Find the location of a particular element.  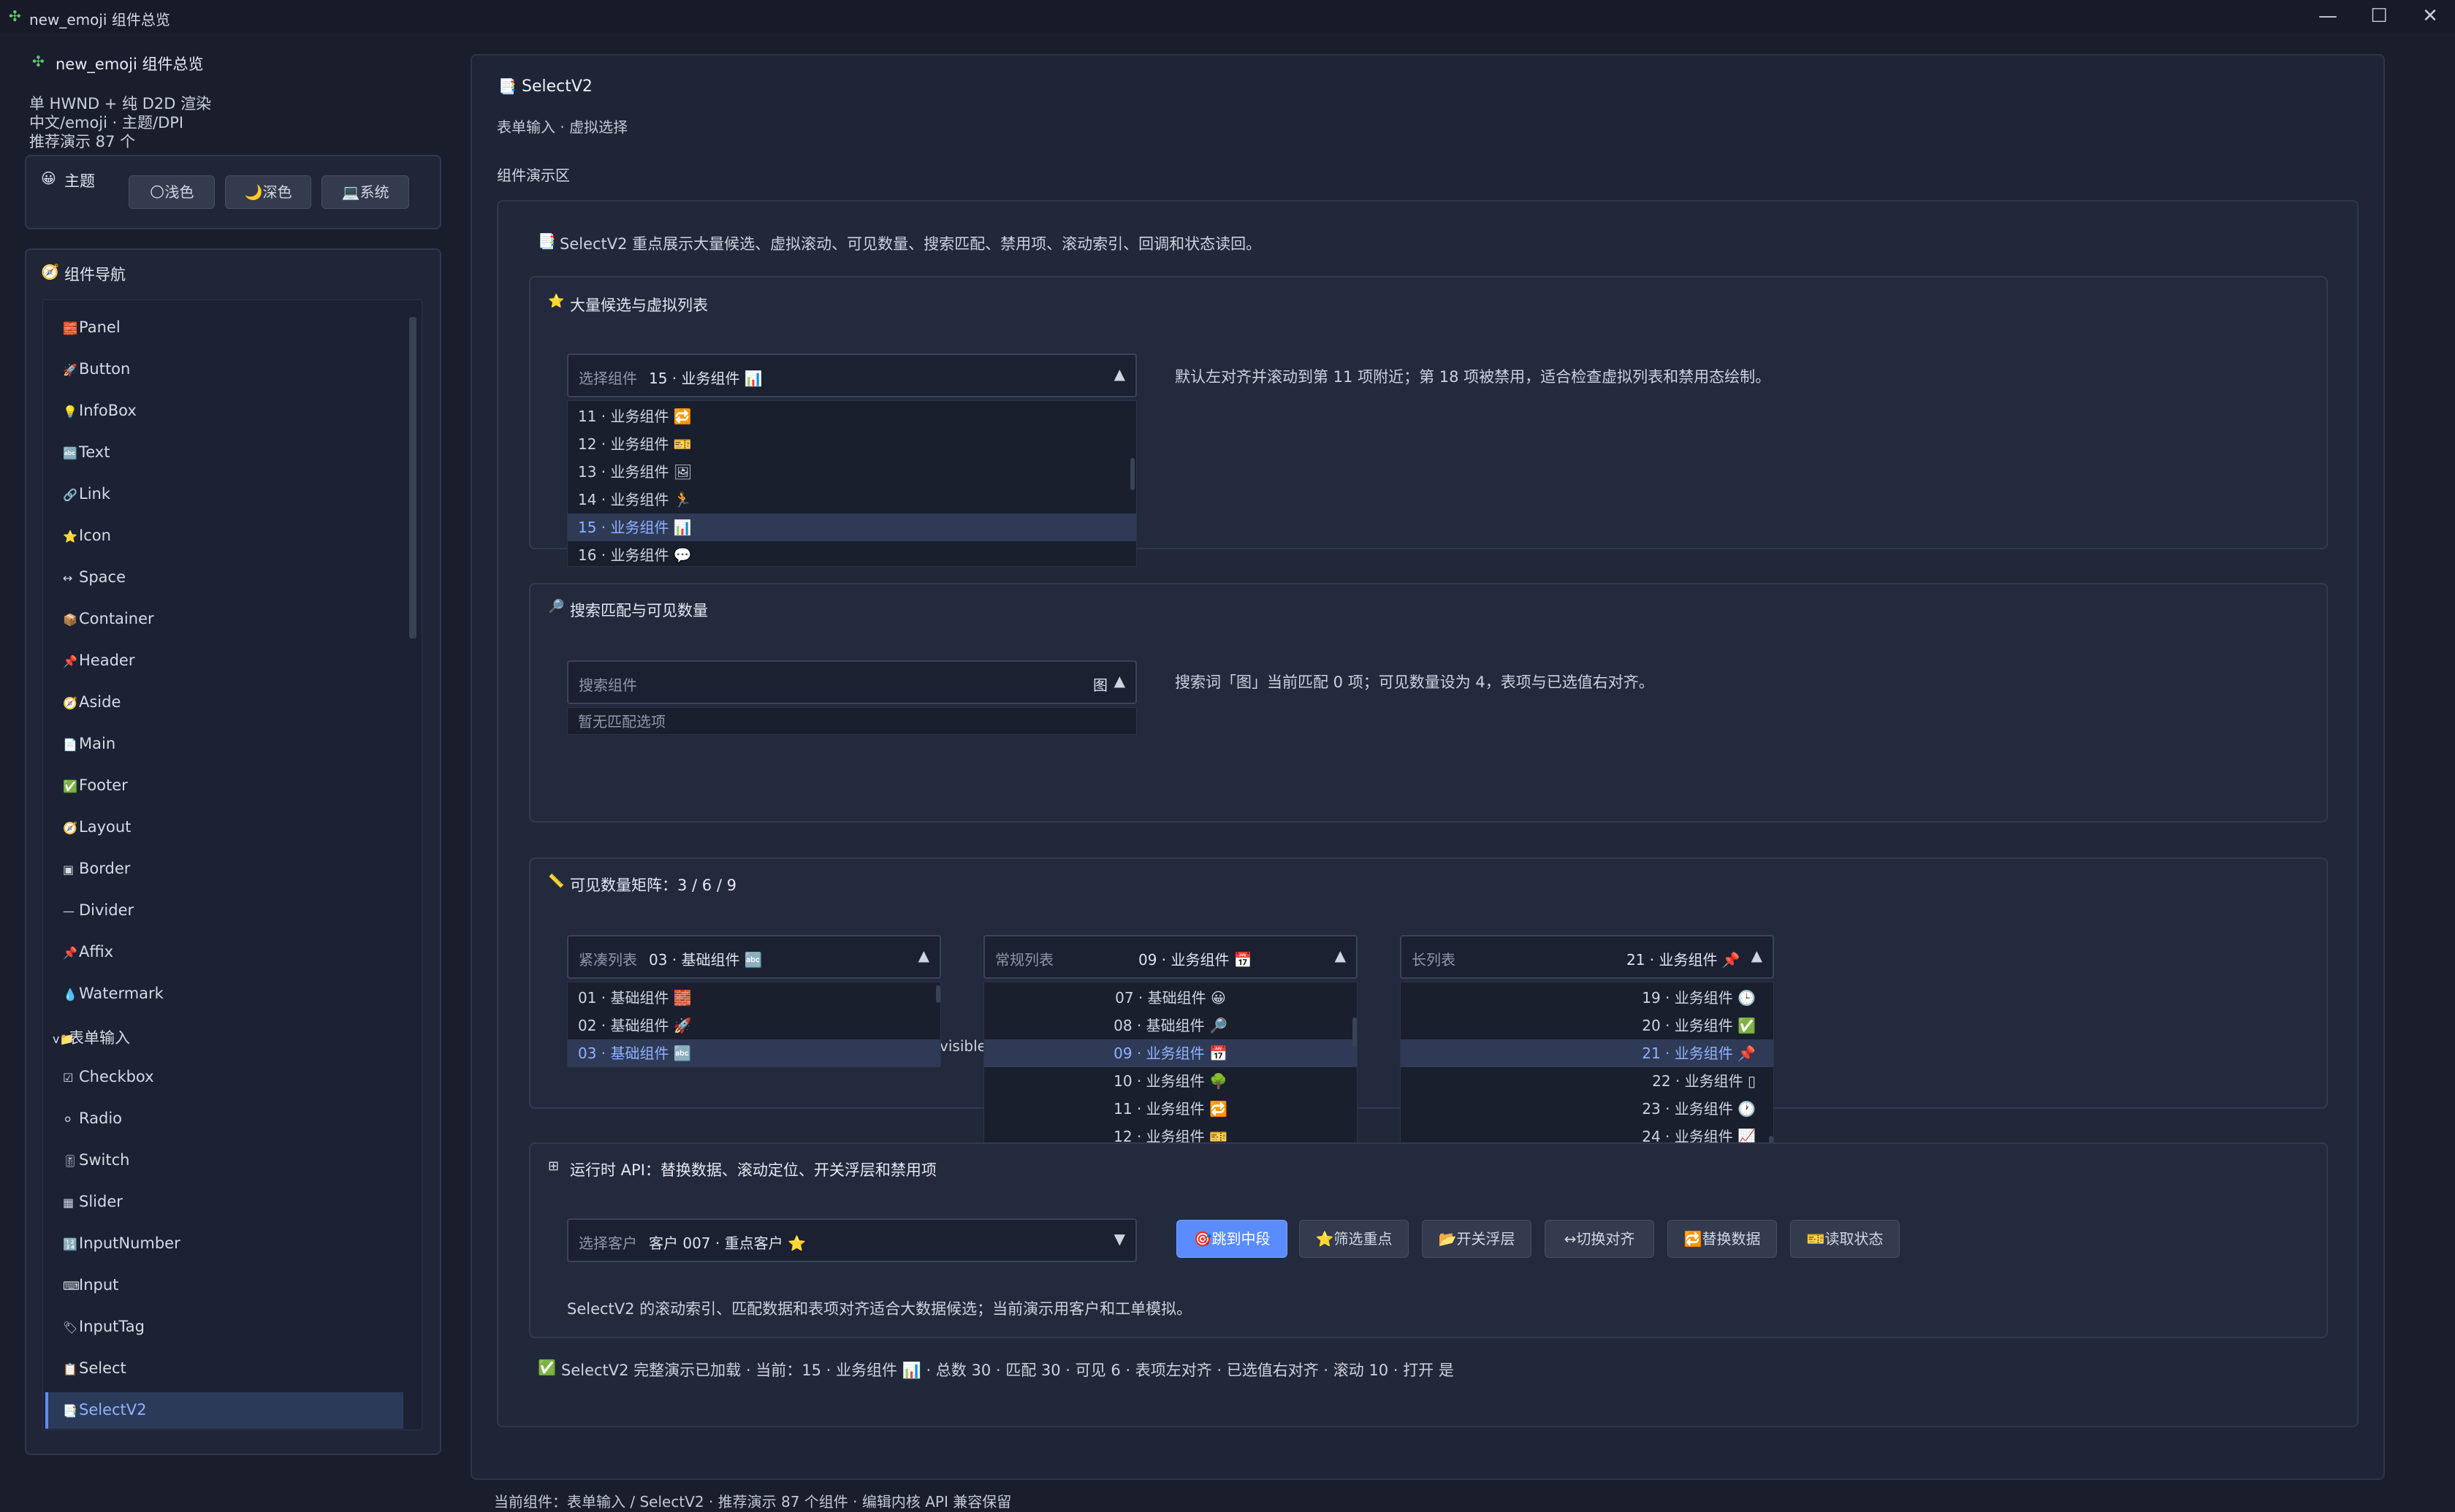

nav-item-icon: ↔ is located at coordinates (68, 578).